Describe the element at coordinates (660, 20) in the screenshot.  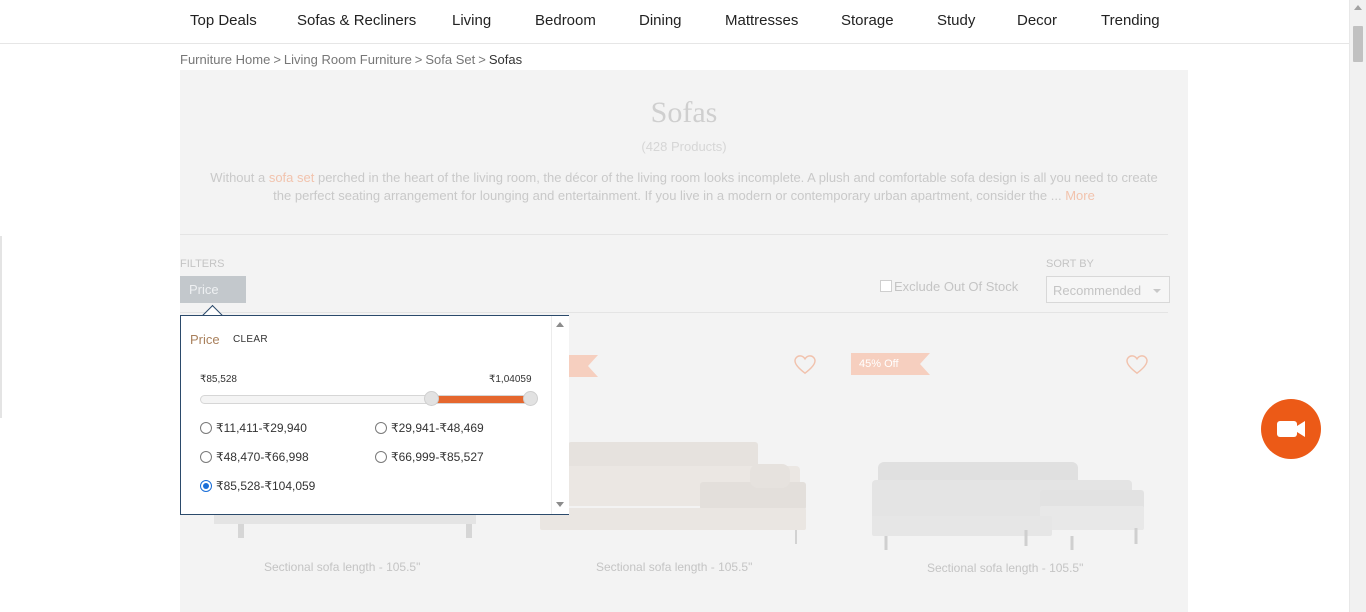
I see `nav-item-dining: Dining` at that location.